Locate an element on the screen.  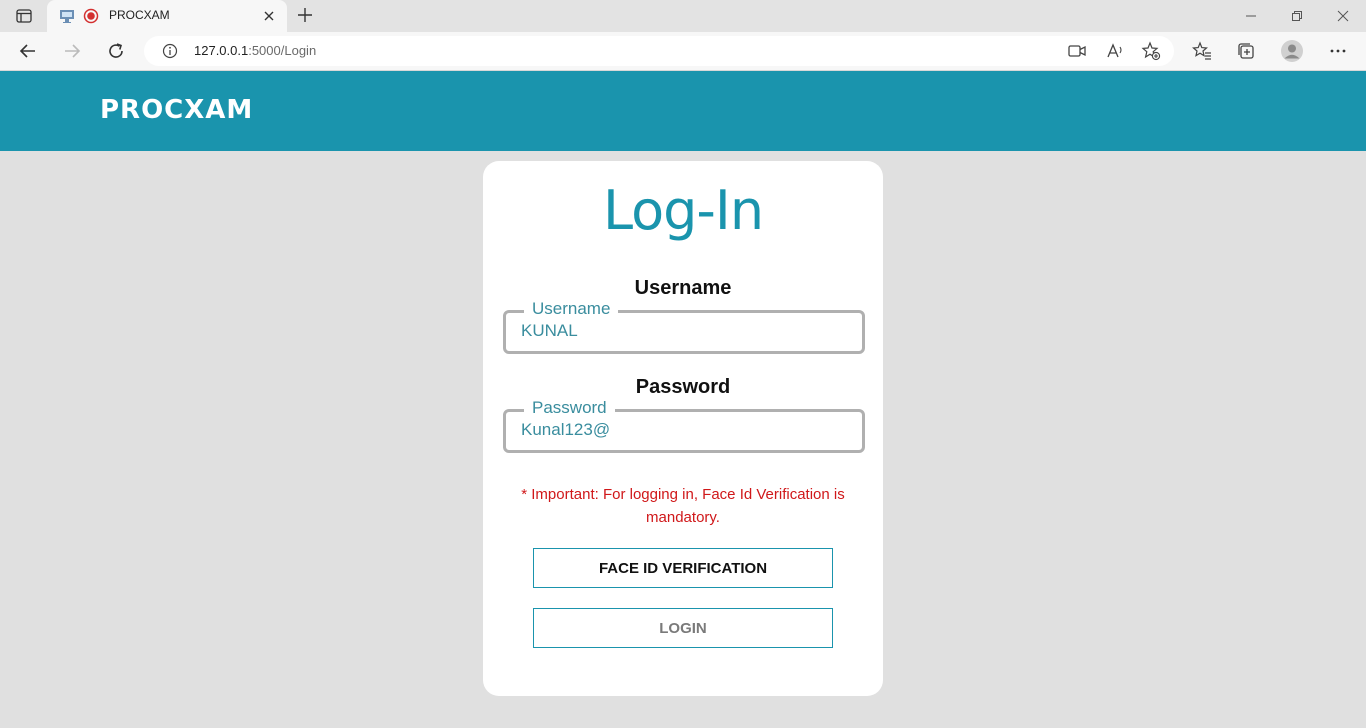
add-favorite-icon is located at coordinates (1151, 51).